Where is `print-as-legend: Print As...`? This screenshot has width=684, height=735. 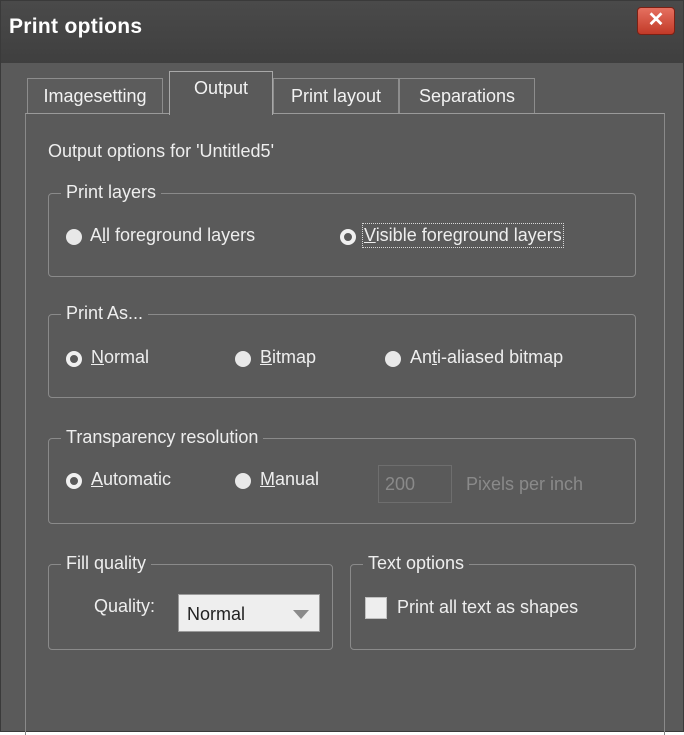 print-as-legend: Print As... is located at coordinates (105, 313).